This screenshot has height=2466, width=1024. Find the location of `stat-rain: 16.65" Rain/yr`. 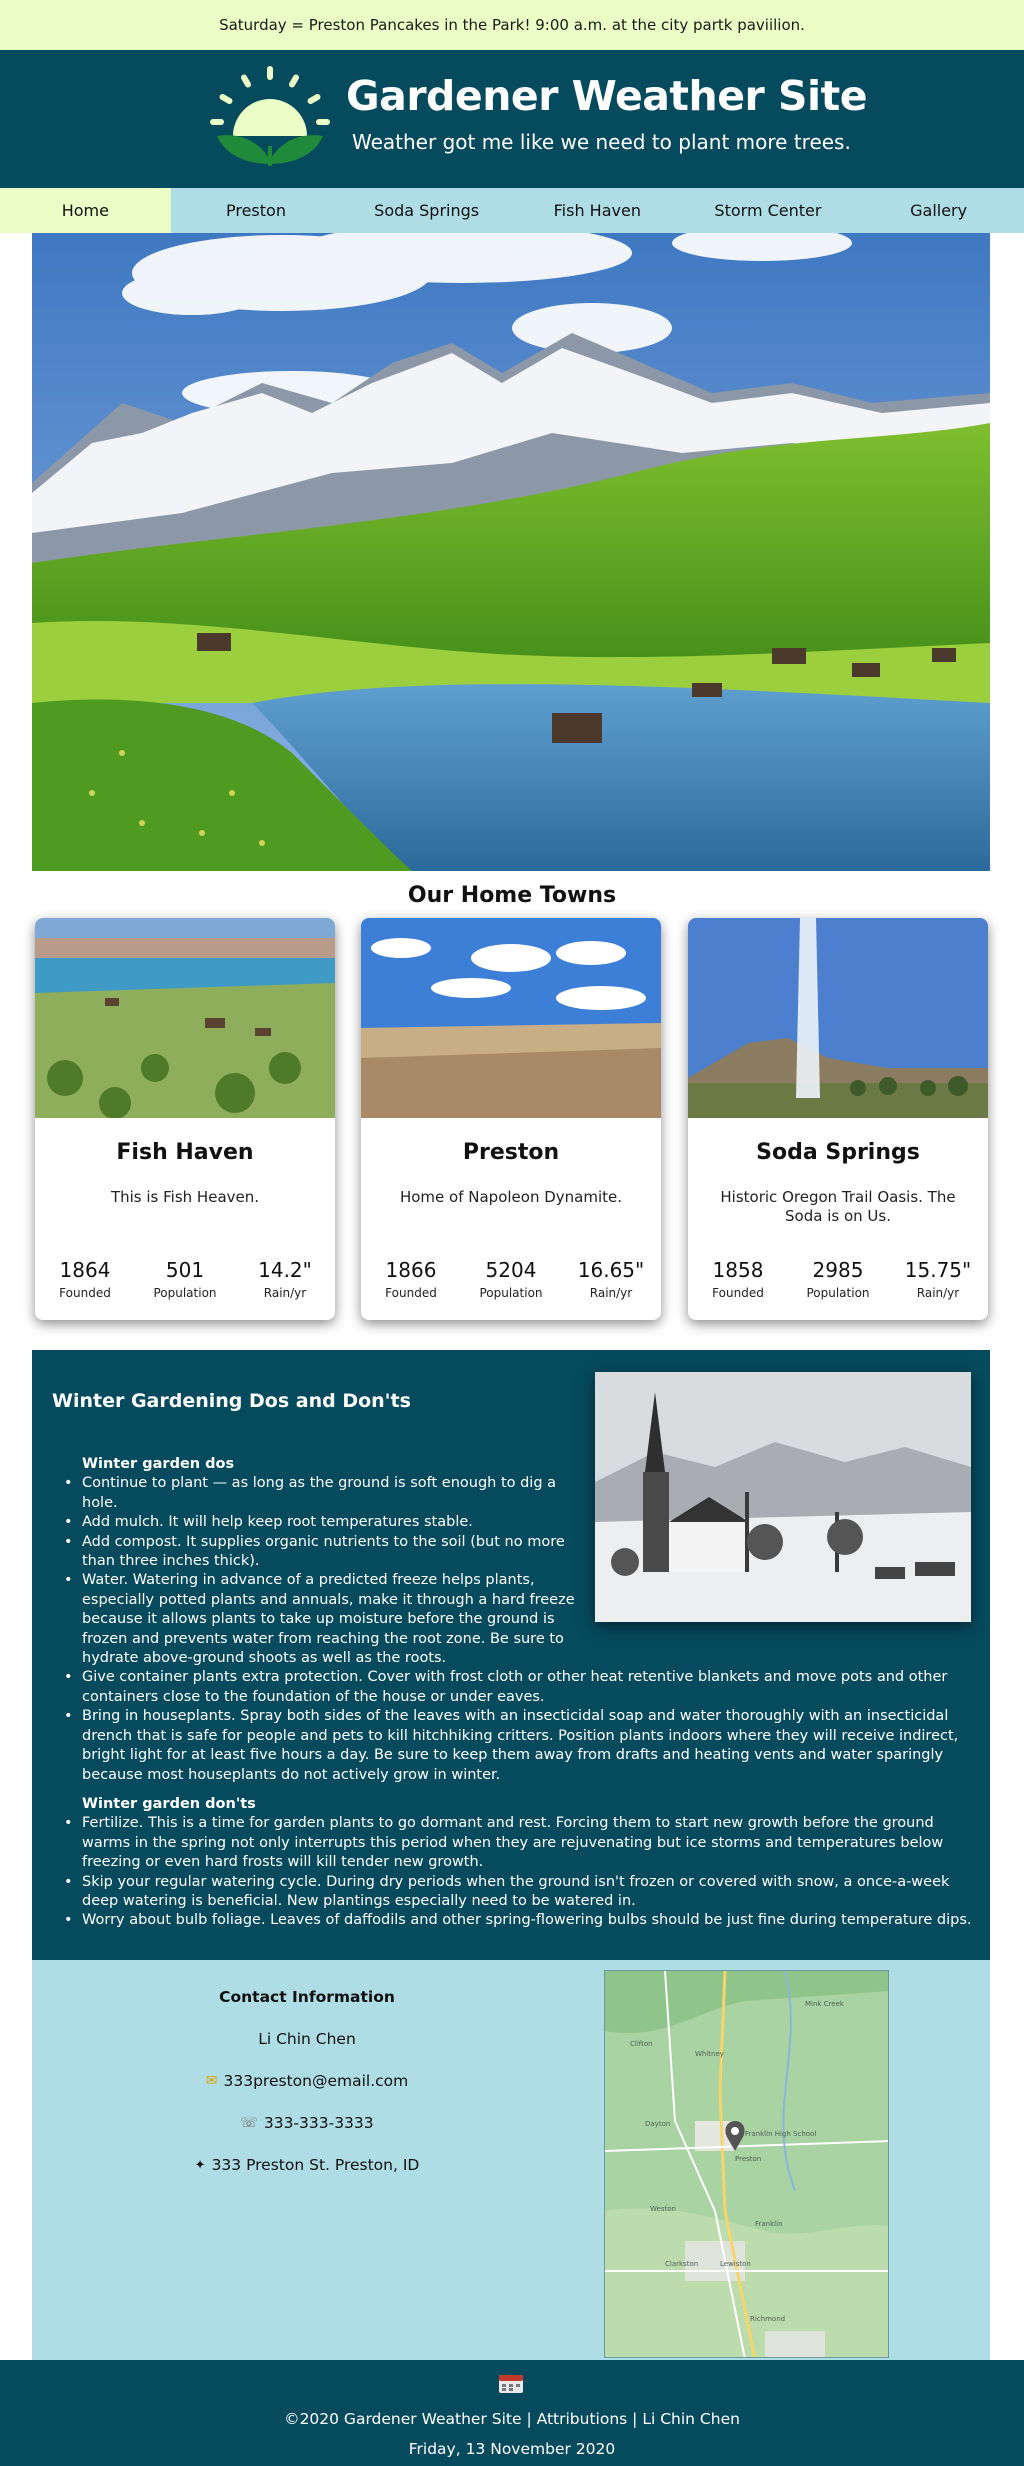

stat-rain: 16.65" Rain/yr is located at coordinates (611, 1279).